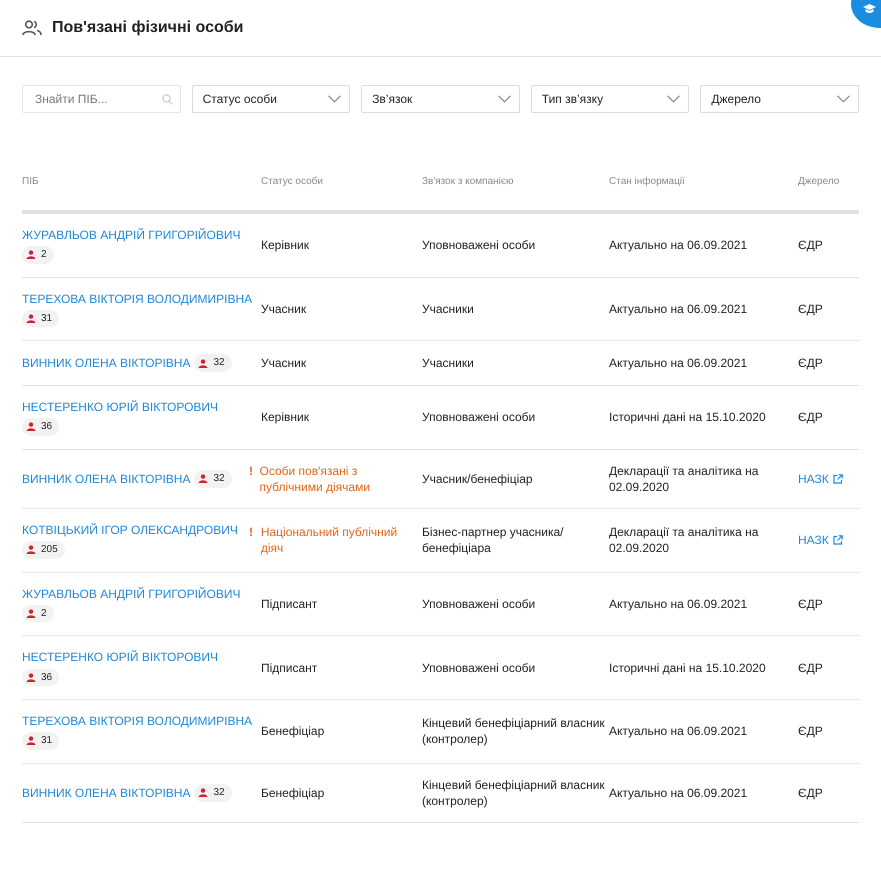 The image size is (881, 877). What do you see at coordinates (292, 181) in the screenshot?
I see `column-header: Статус особи` at bounding box center [292, 181].